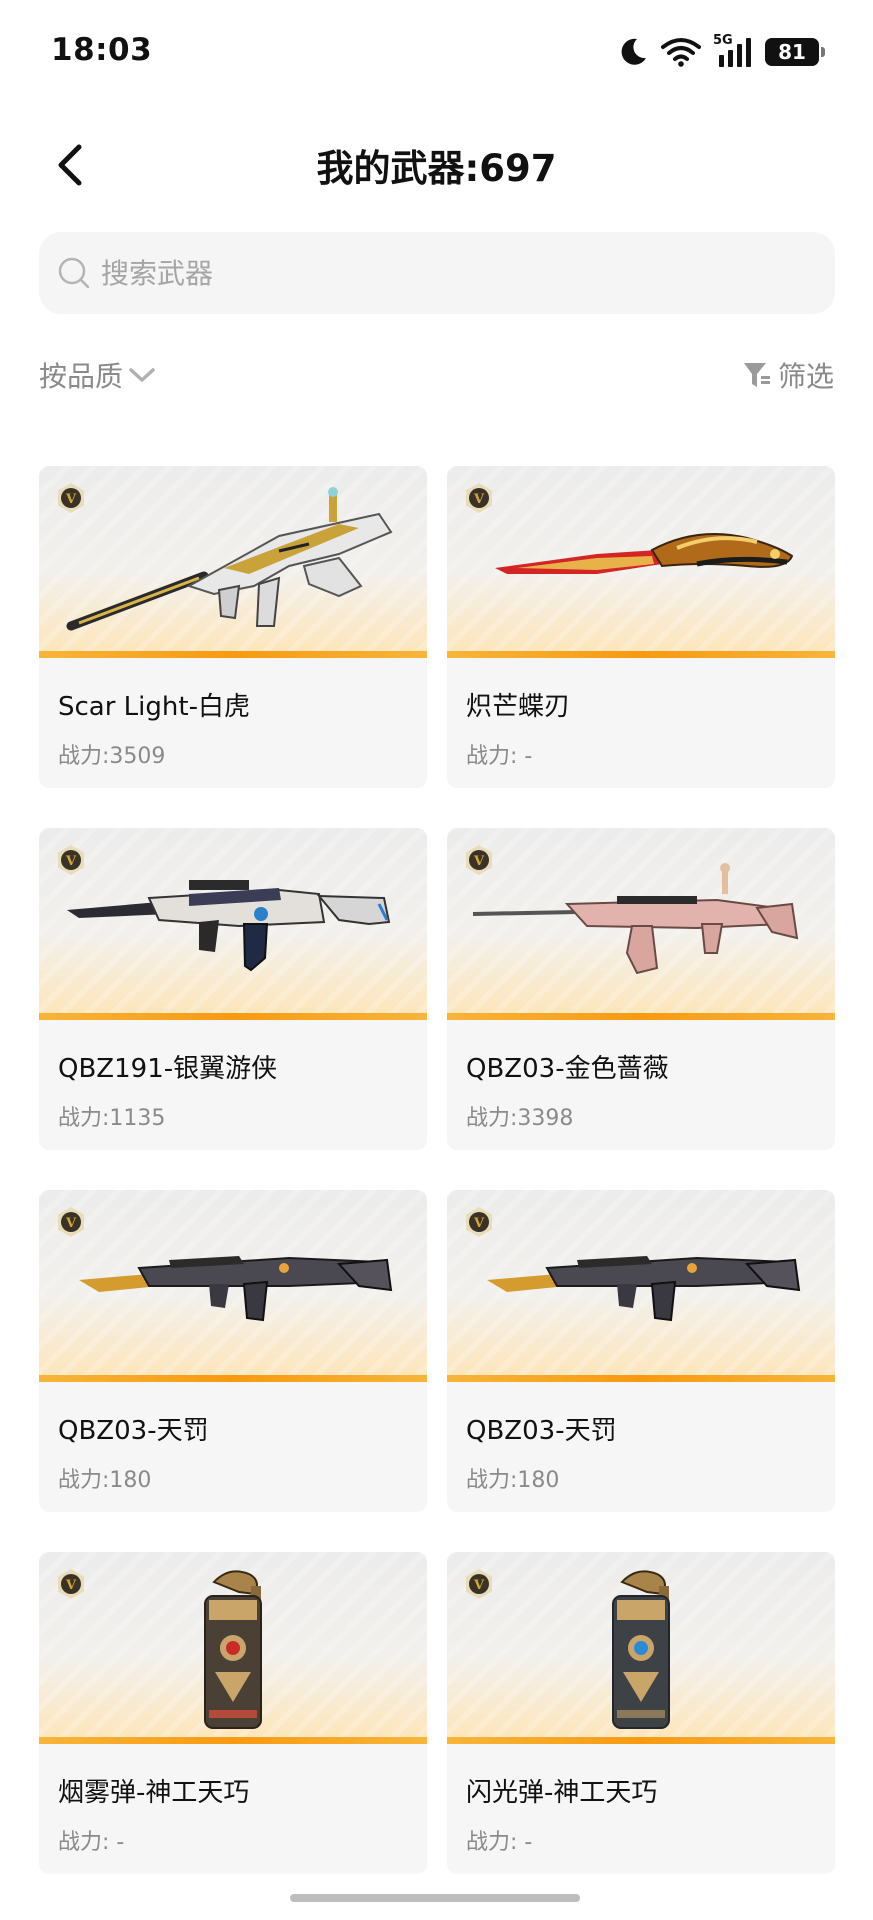 The height and width of the screenshot is (1920, 873). Describe the element at coordinates (518, 707) in the screenshot. I see `weapon-name: 炽芒蝶刃` at that location.